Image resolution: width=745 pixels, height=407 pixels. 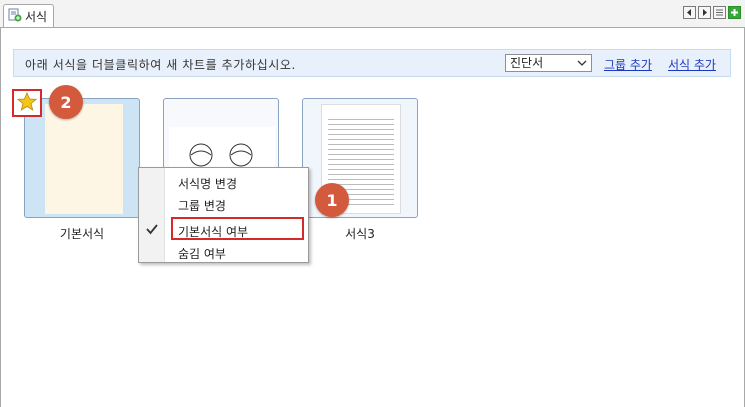 I want to click on template-label: 기본서식, so click(x=82, y=234).